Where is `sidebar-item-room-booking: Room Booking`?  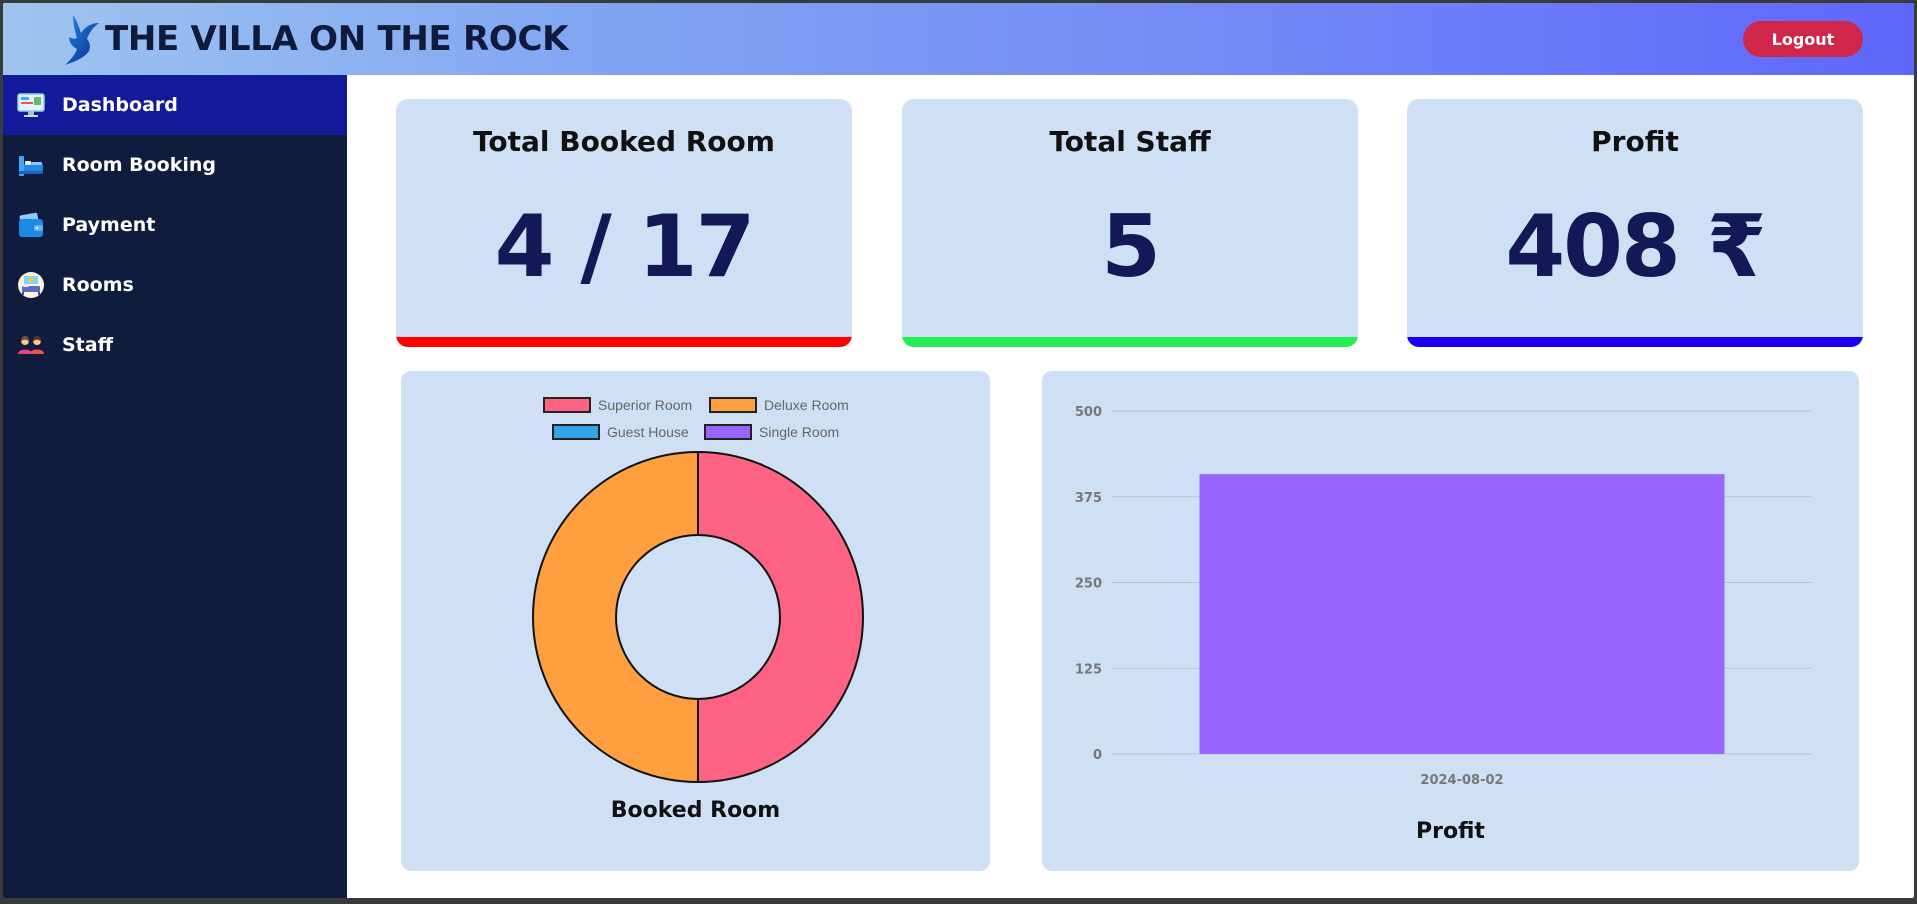 sidebar-item-room-booking: Room Booking is located at coordinates (175, 165).